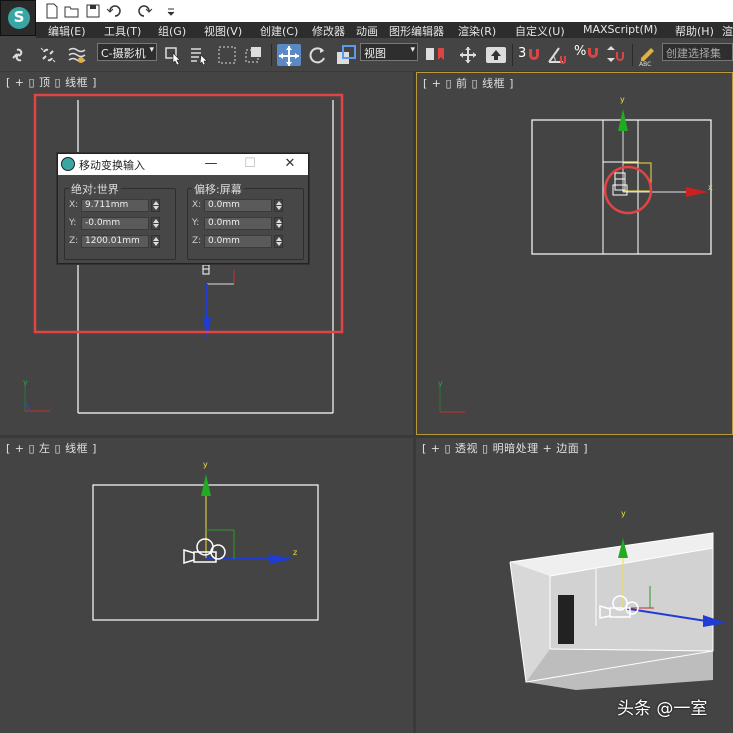 The height and width of the screenshot is (733, 733). What do you see at coordinates (557, 55) in the screenshot?
I see `angle-snap-icon` at bounding box center [557, 55].